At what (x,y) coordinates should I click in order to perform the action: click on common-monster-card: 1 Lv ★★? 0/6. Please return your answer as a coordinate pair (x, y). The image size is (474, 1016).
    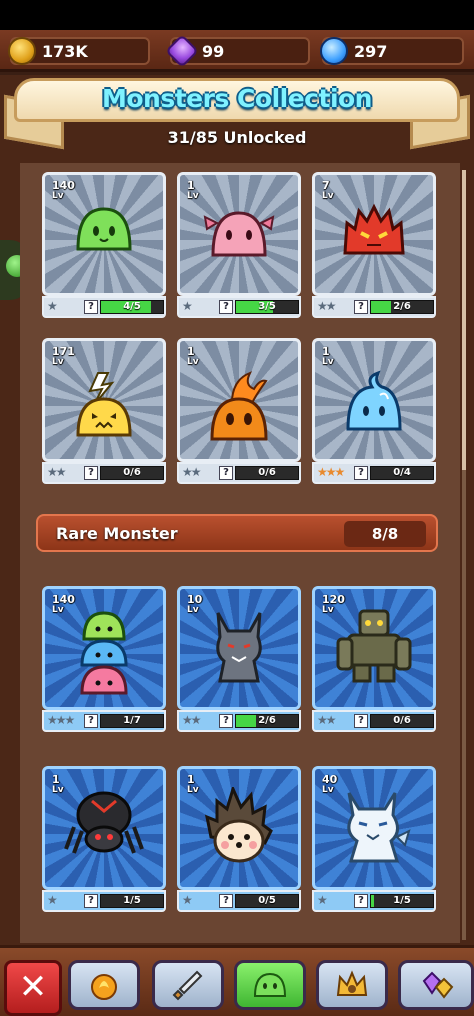
    Looking at the image, I should click on (239, 412).